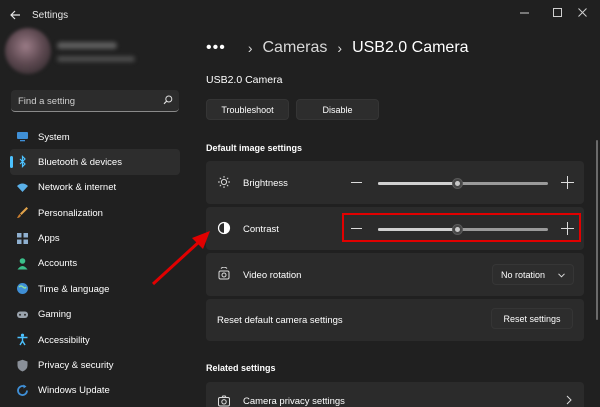 The height and width of the screenshot is (407, 600). Describe the element at coordinates (272, 275) in the screenshot. I see `video-rotation-label: Video rotation` at that location.